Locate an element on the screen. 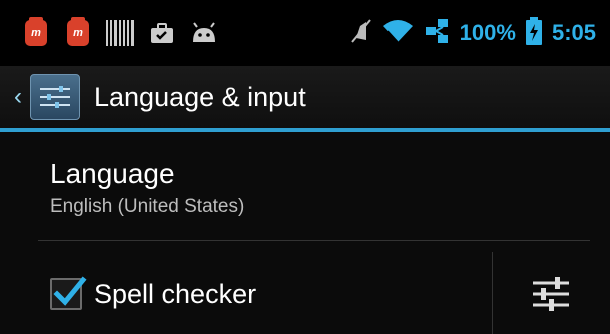  language-title: Language is located at coordinates (112, 173).